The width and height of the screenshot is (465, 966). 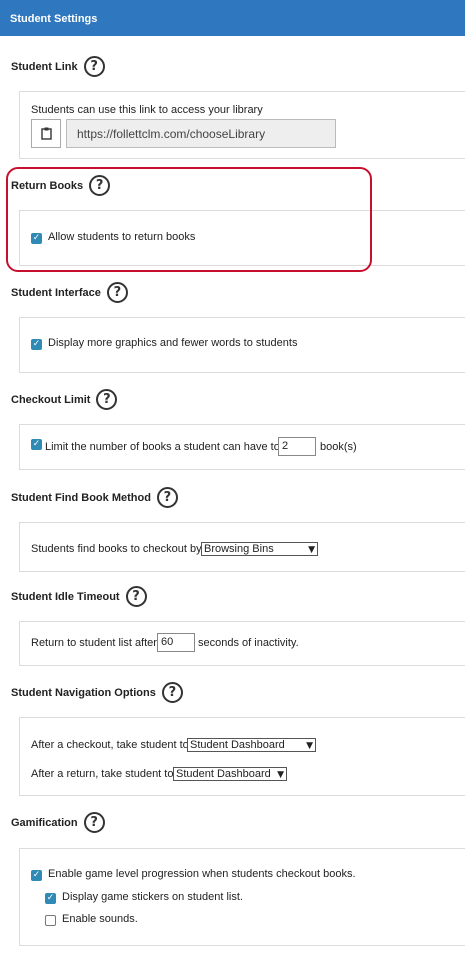 I want to click on idle-timeout-input: 60, so click(x=176, y=642).